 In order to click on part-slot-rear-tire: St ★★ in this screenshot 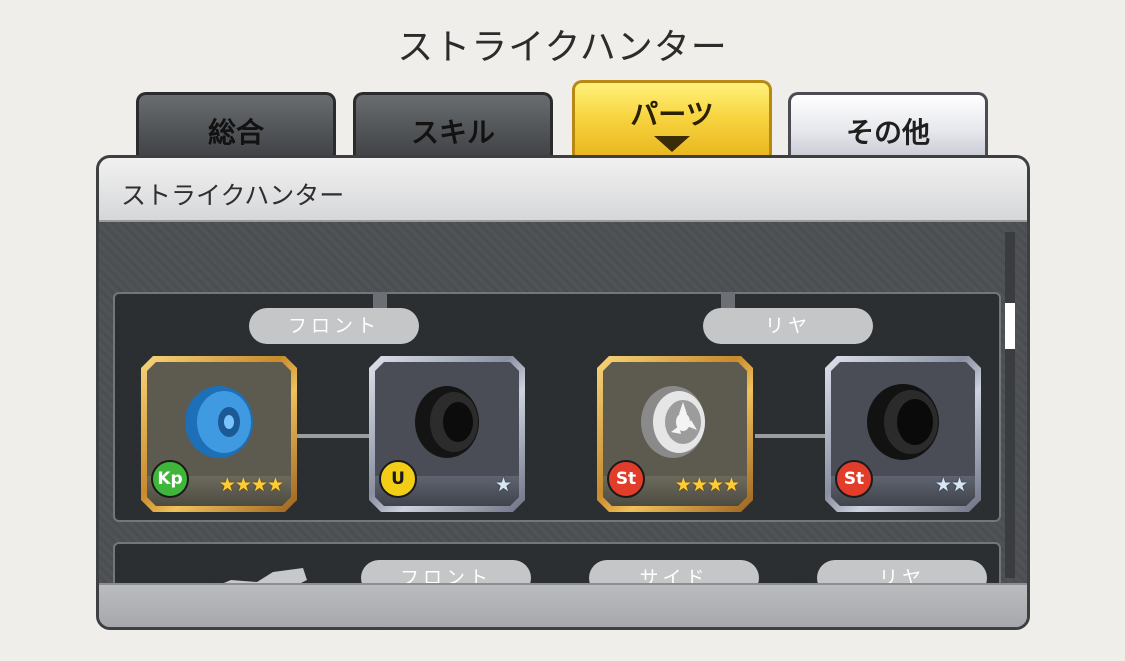, I will do `click(903, 434)`.